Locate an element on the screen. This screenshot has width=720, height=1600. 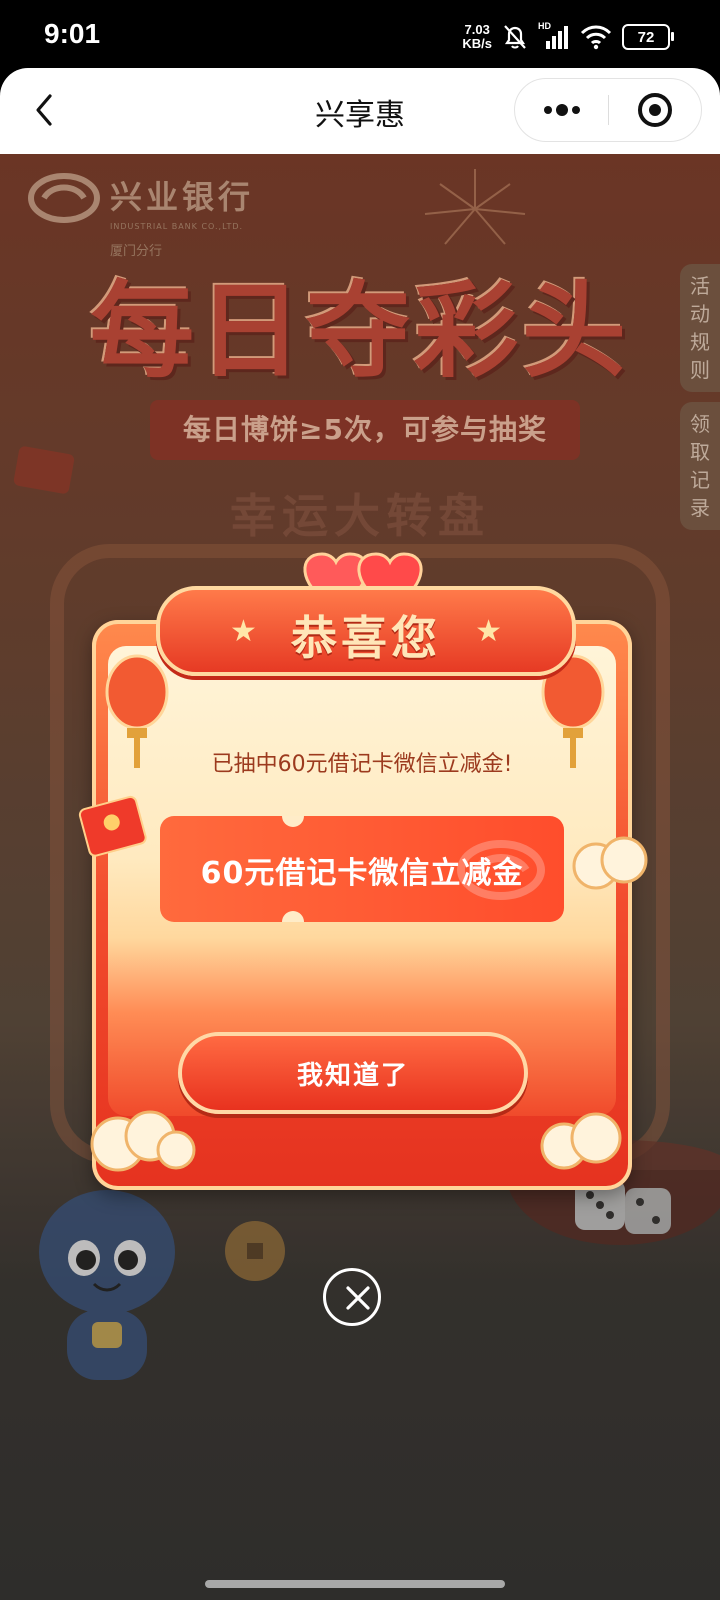
close-mini-program-button is located at coordinates (655, 110).